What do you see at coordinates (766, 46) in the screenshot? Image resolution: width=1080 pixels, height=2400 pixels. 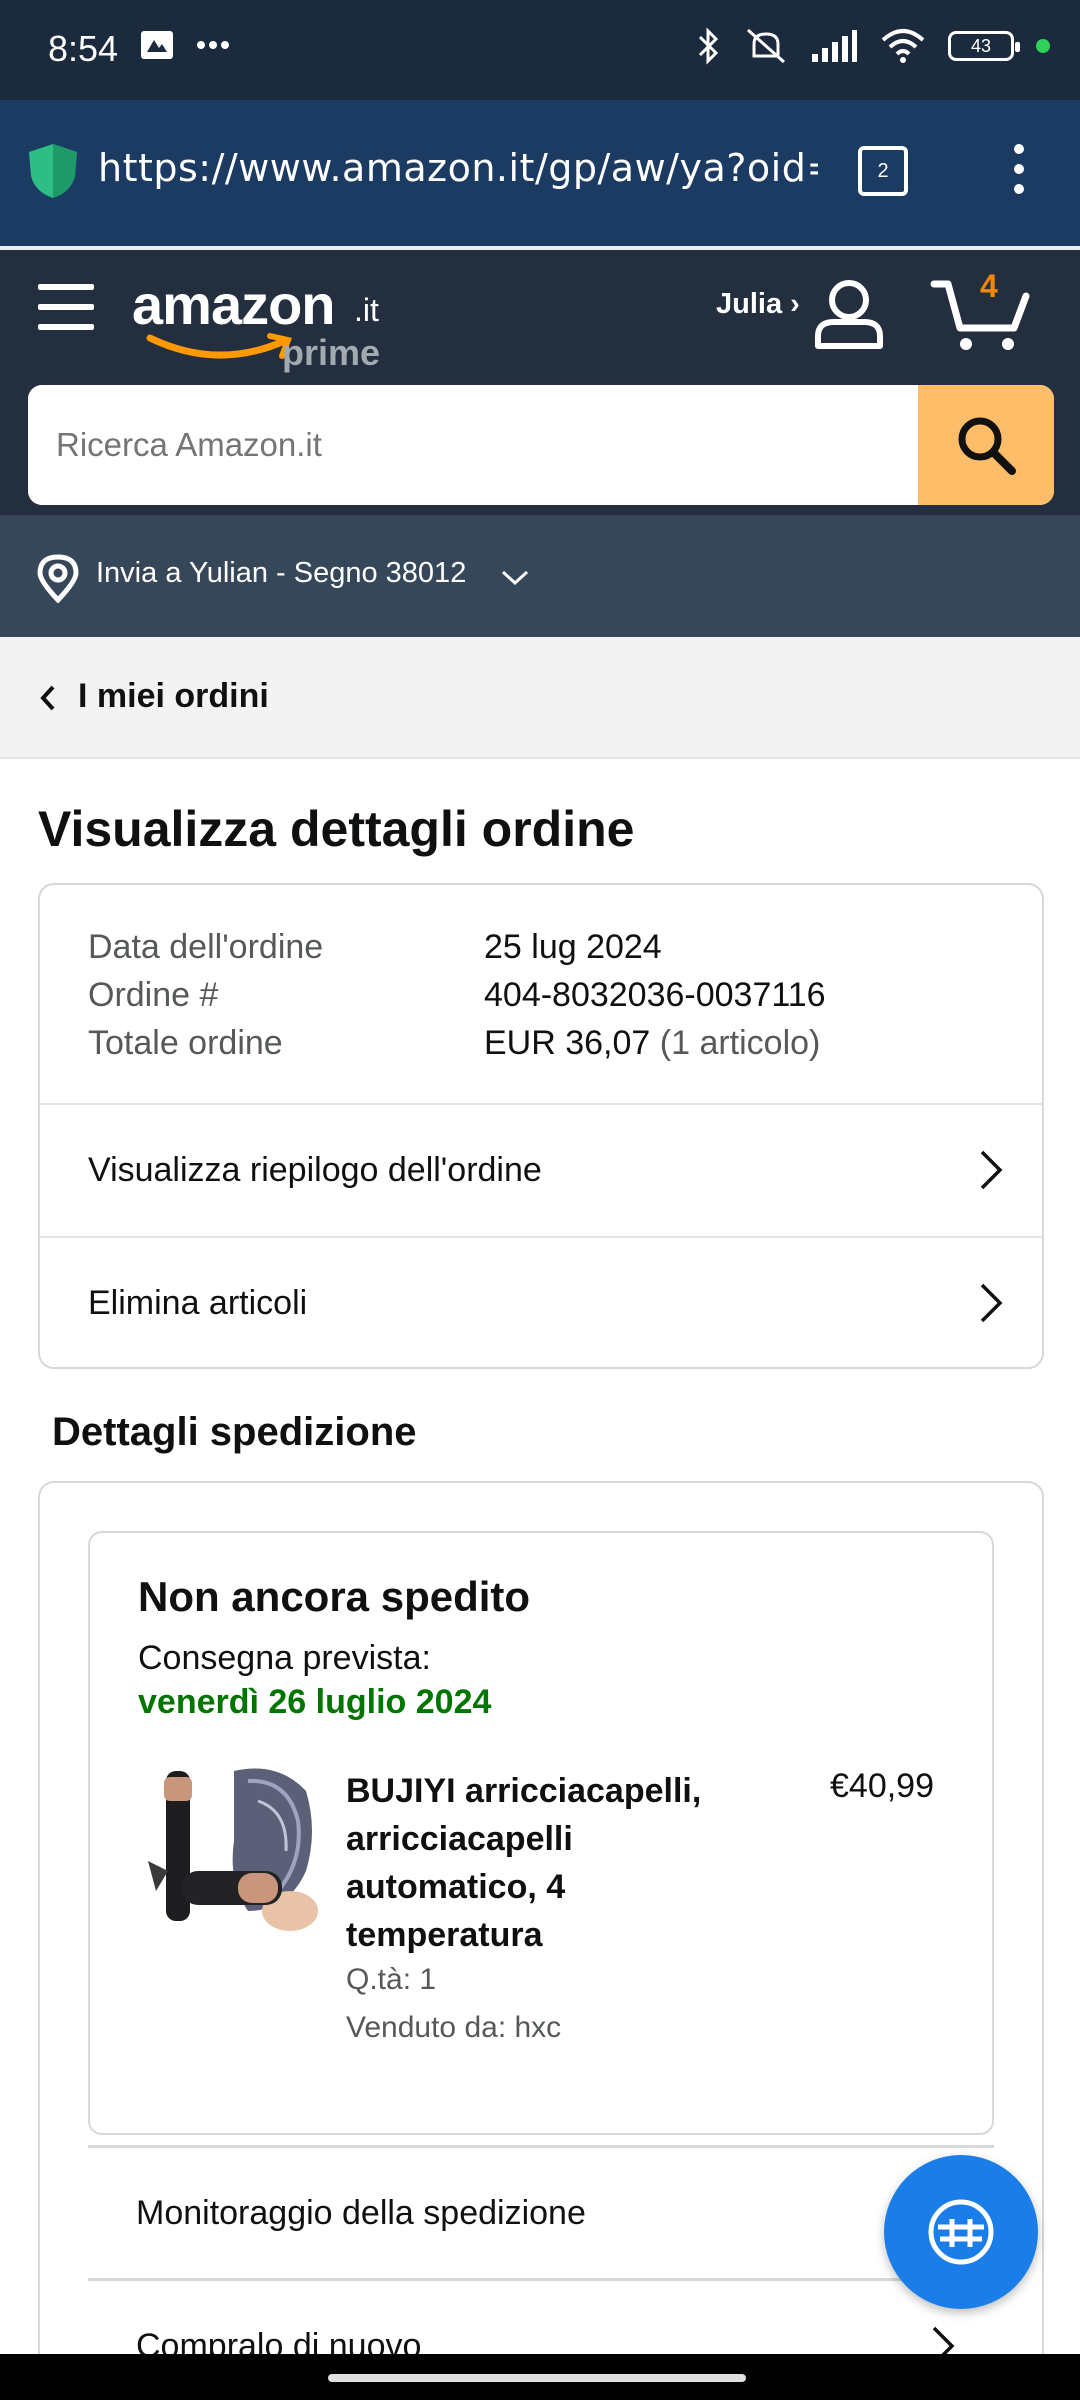 I see `mute-icon` at bounding box center [766, 46].